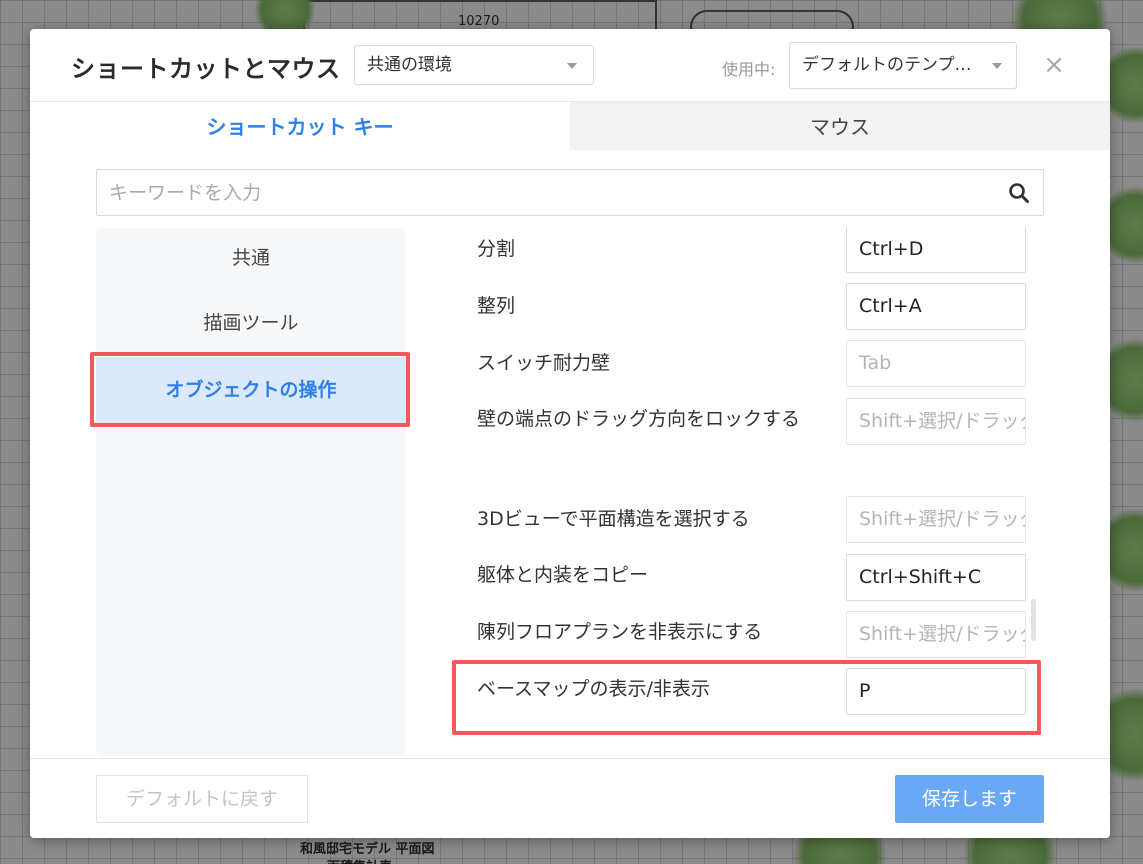 The width and height of the screenshot is (1143, 864). Describe the element at coordinates (367, 849) in the screenshot. I see `plan-caption: 和風邸宅モデル 平面図` at that location.